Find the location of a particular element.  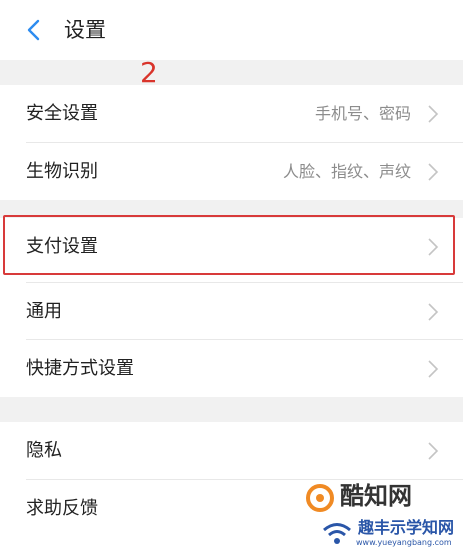

watermark-site-url: www.yueyangbang.com is located at coordinates (404, 542).